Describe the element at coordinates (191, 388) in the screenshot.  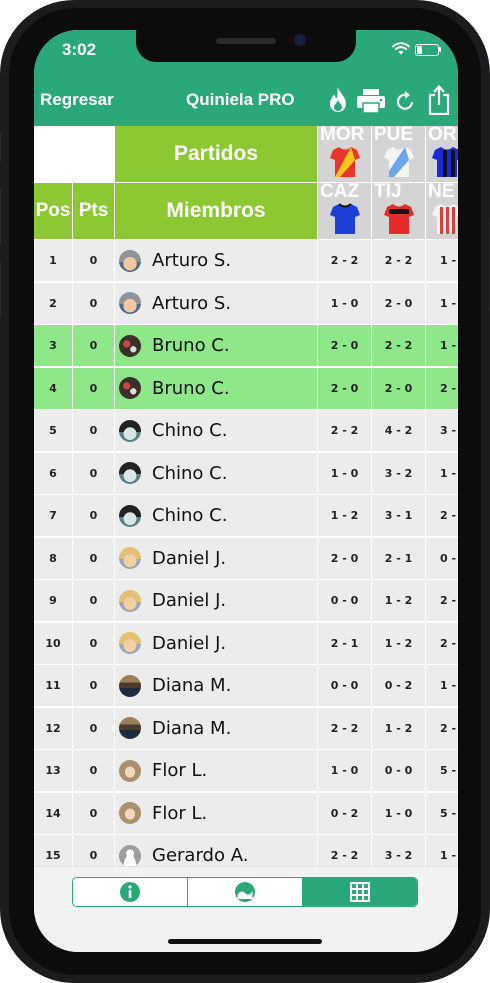
I see `member-name: Bruno C.` at that location.